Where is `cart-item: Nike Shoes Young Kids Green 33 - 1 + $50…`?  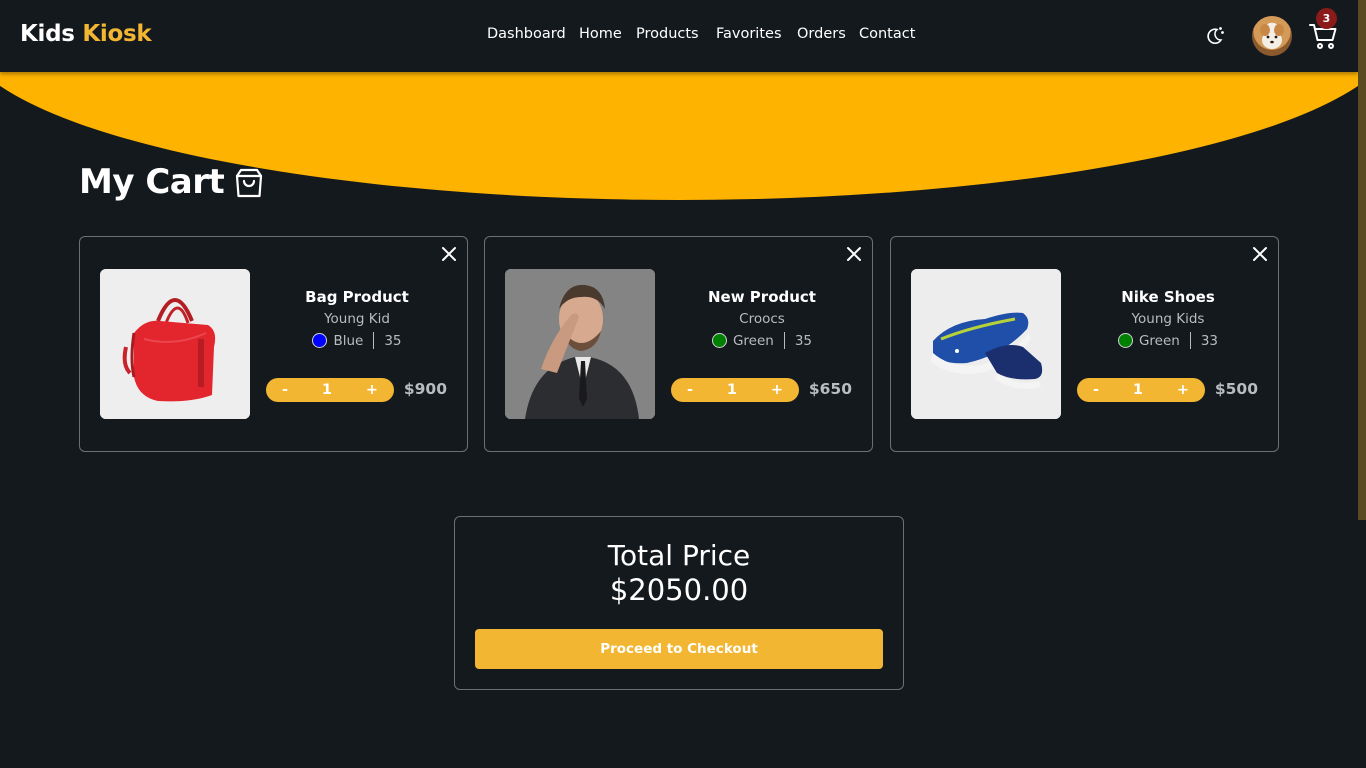 cart-item: Nike Shoes Young Kids Green 33 - 1 + $50… is located at coordinates (1084, 344).